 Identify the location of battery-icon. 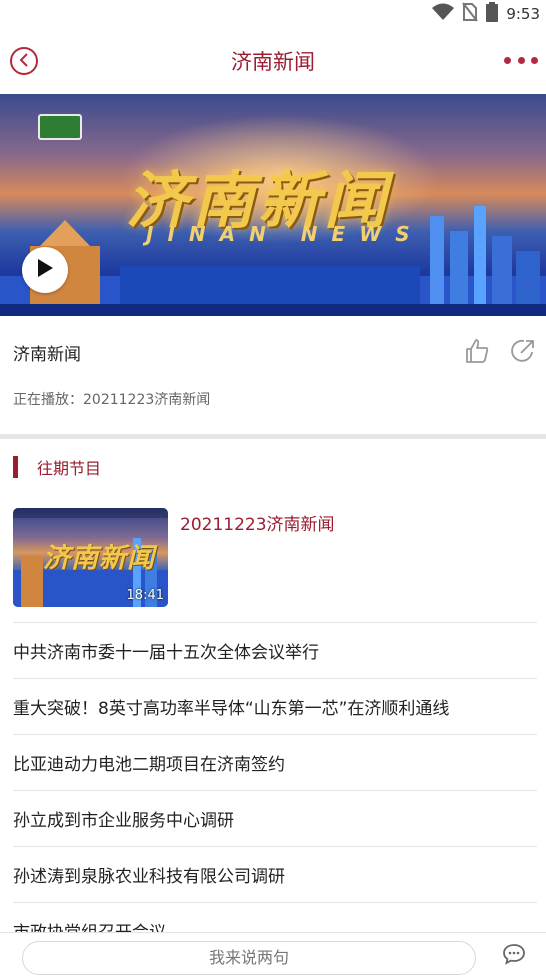
(492, 14).